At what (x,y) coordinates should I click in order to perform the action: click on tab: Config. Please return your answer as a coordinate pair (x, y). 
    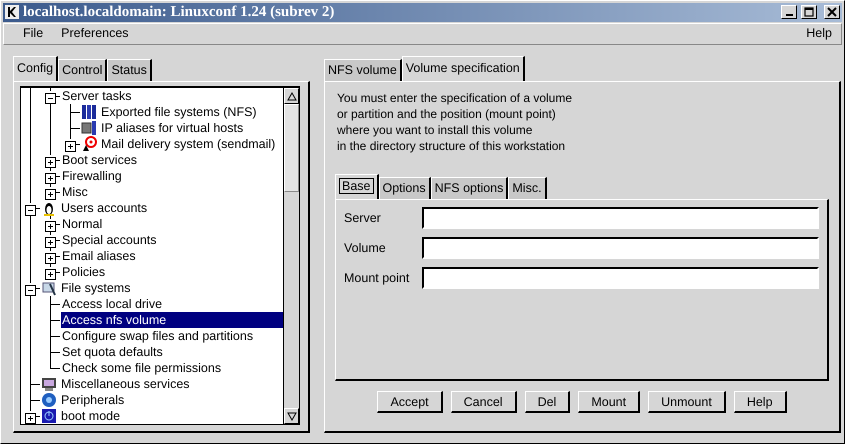
    Looking at the image, I should click on (35, 68).